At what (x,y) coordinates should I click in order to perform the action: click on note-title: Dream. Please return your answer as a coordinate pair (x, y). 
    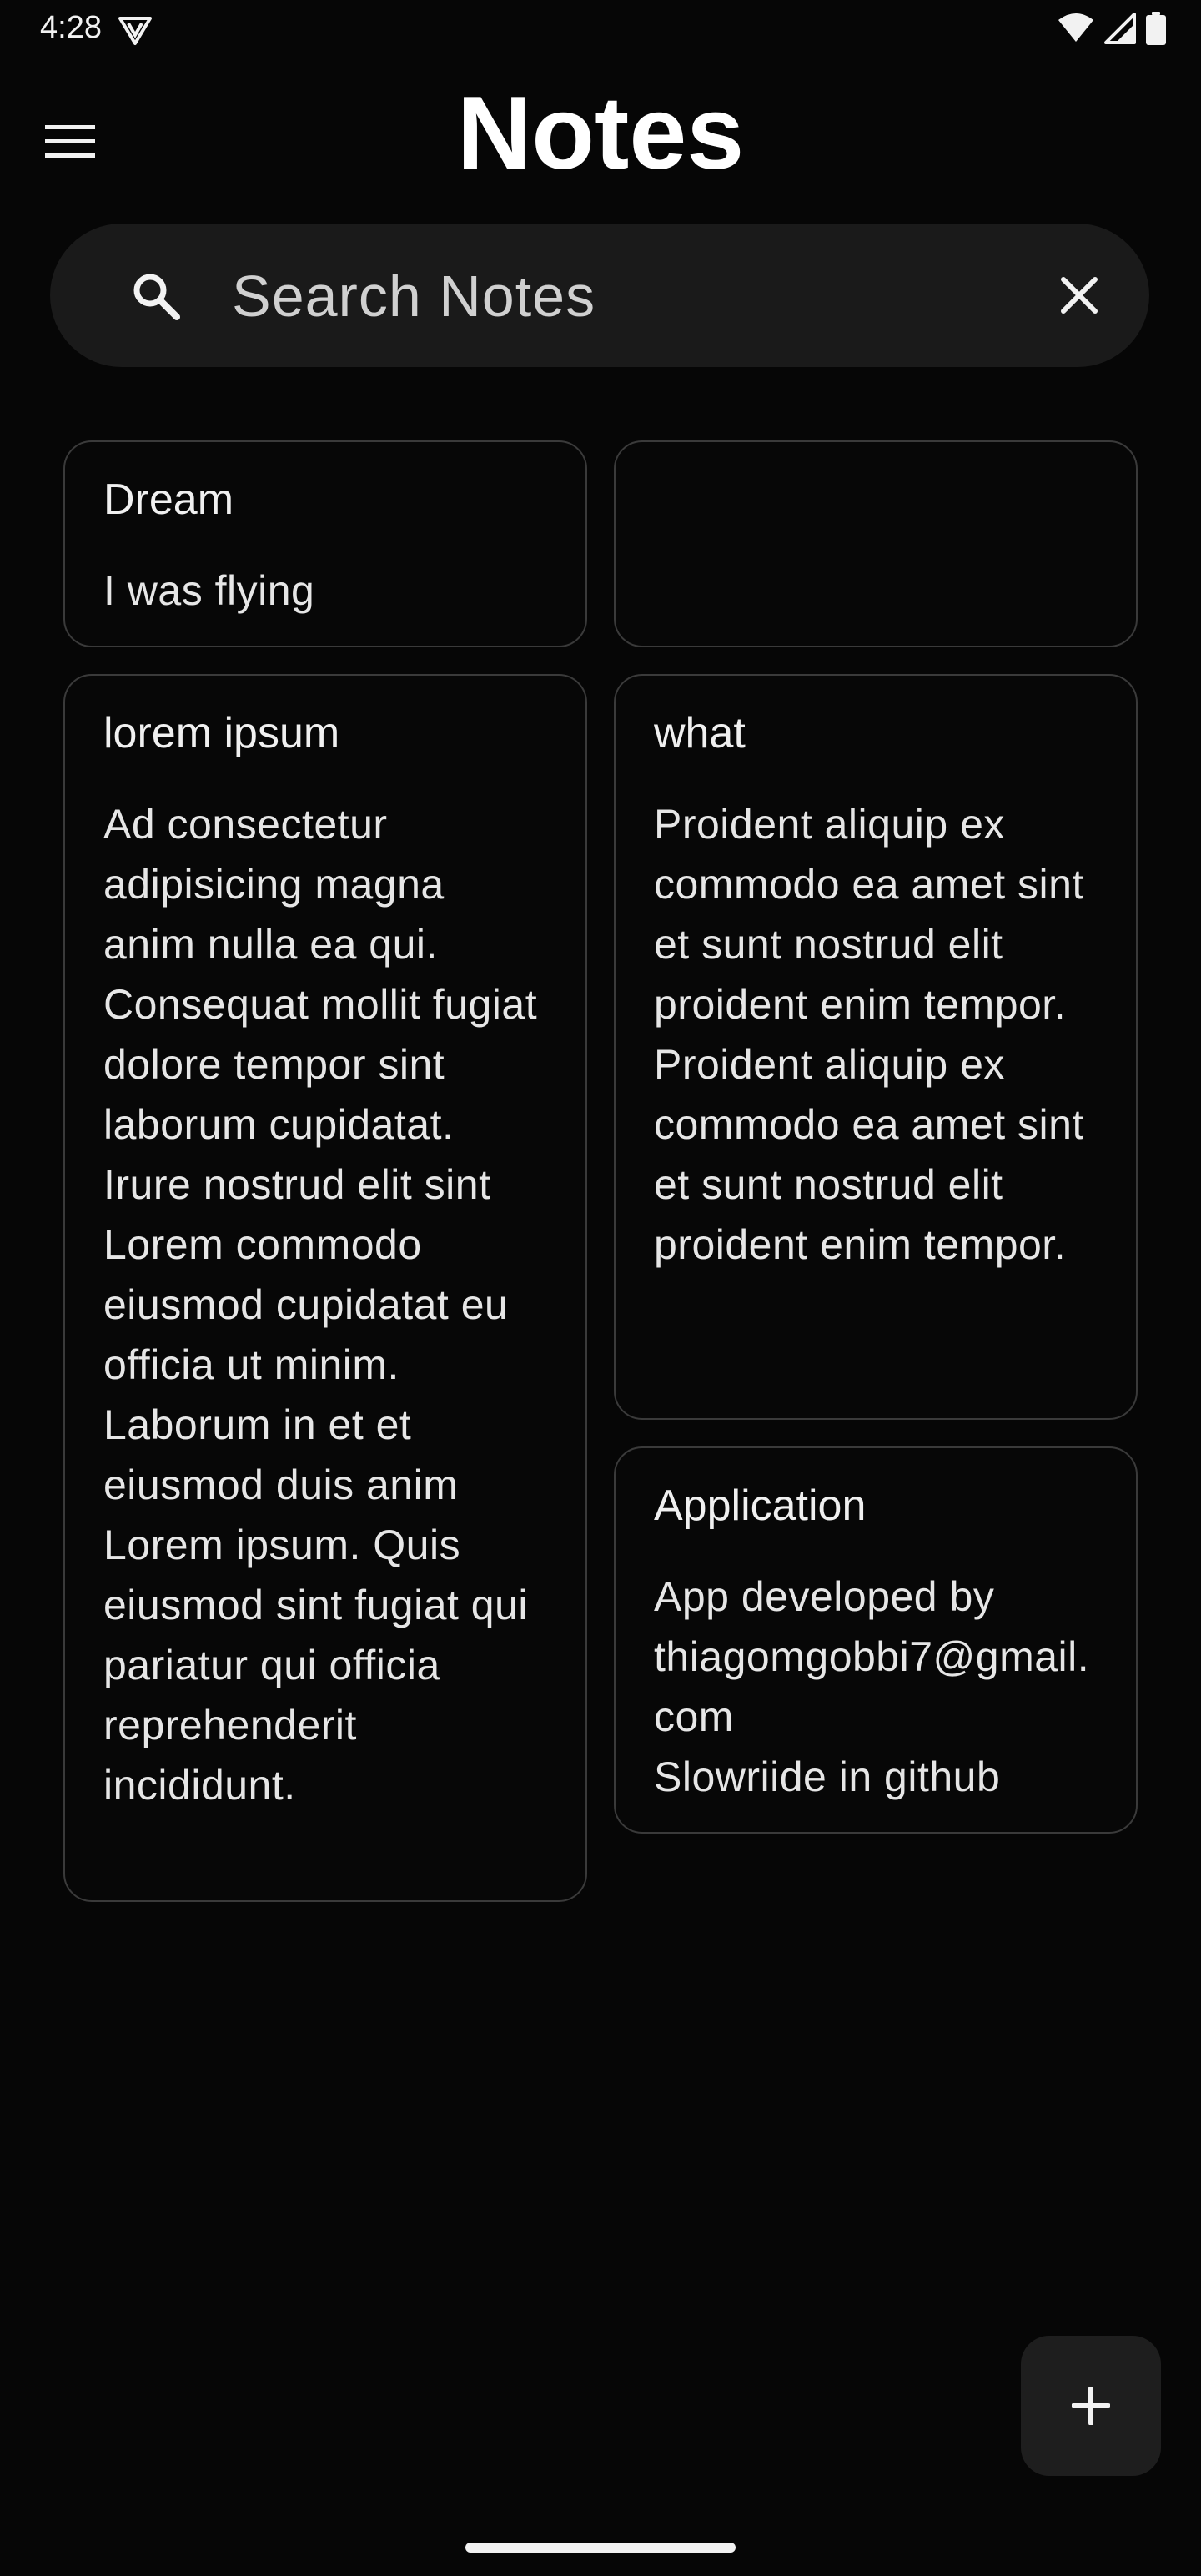
    Looking at the image, I should click on (169, 499).